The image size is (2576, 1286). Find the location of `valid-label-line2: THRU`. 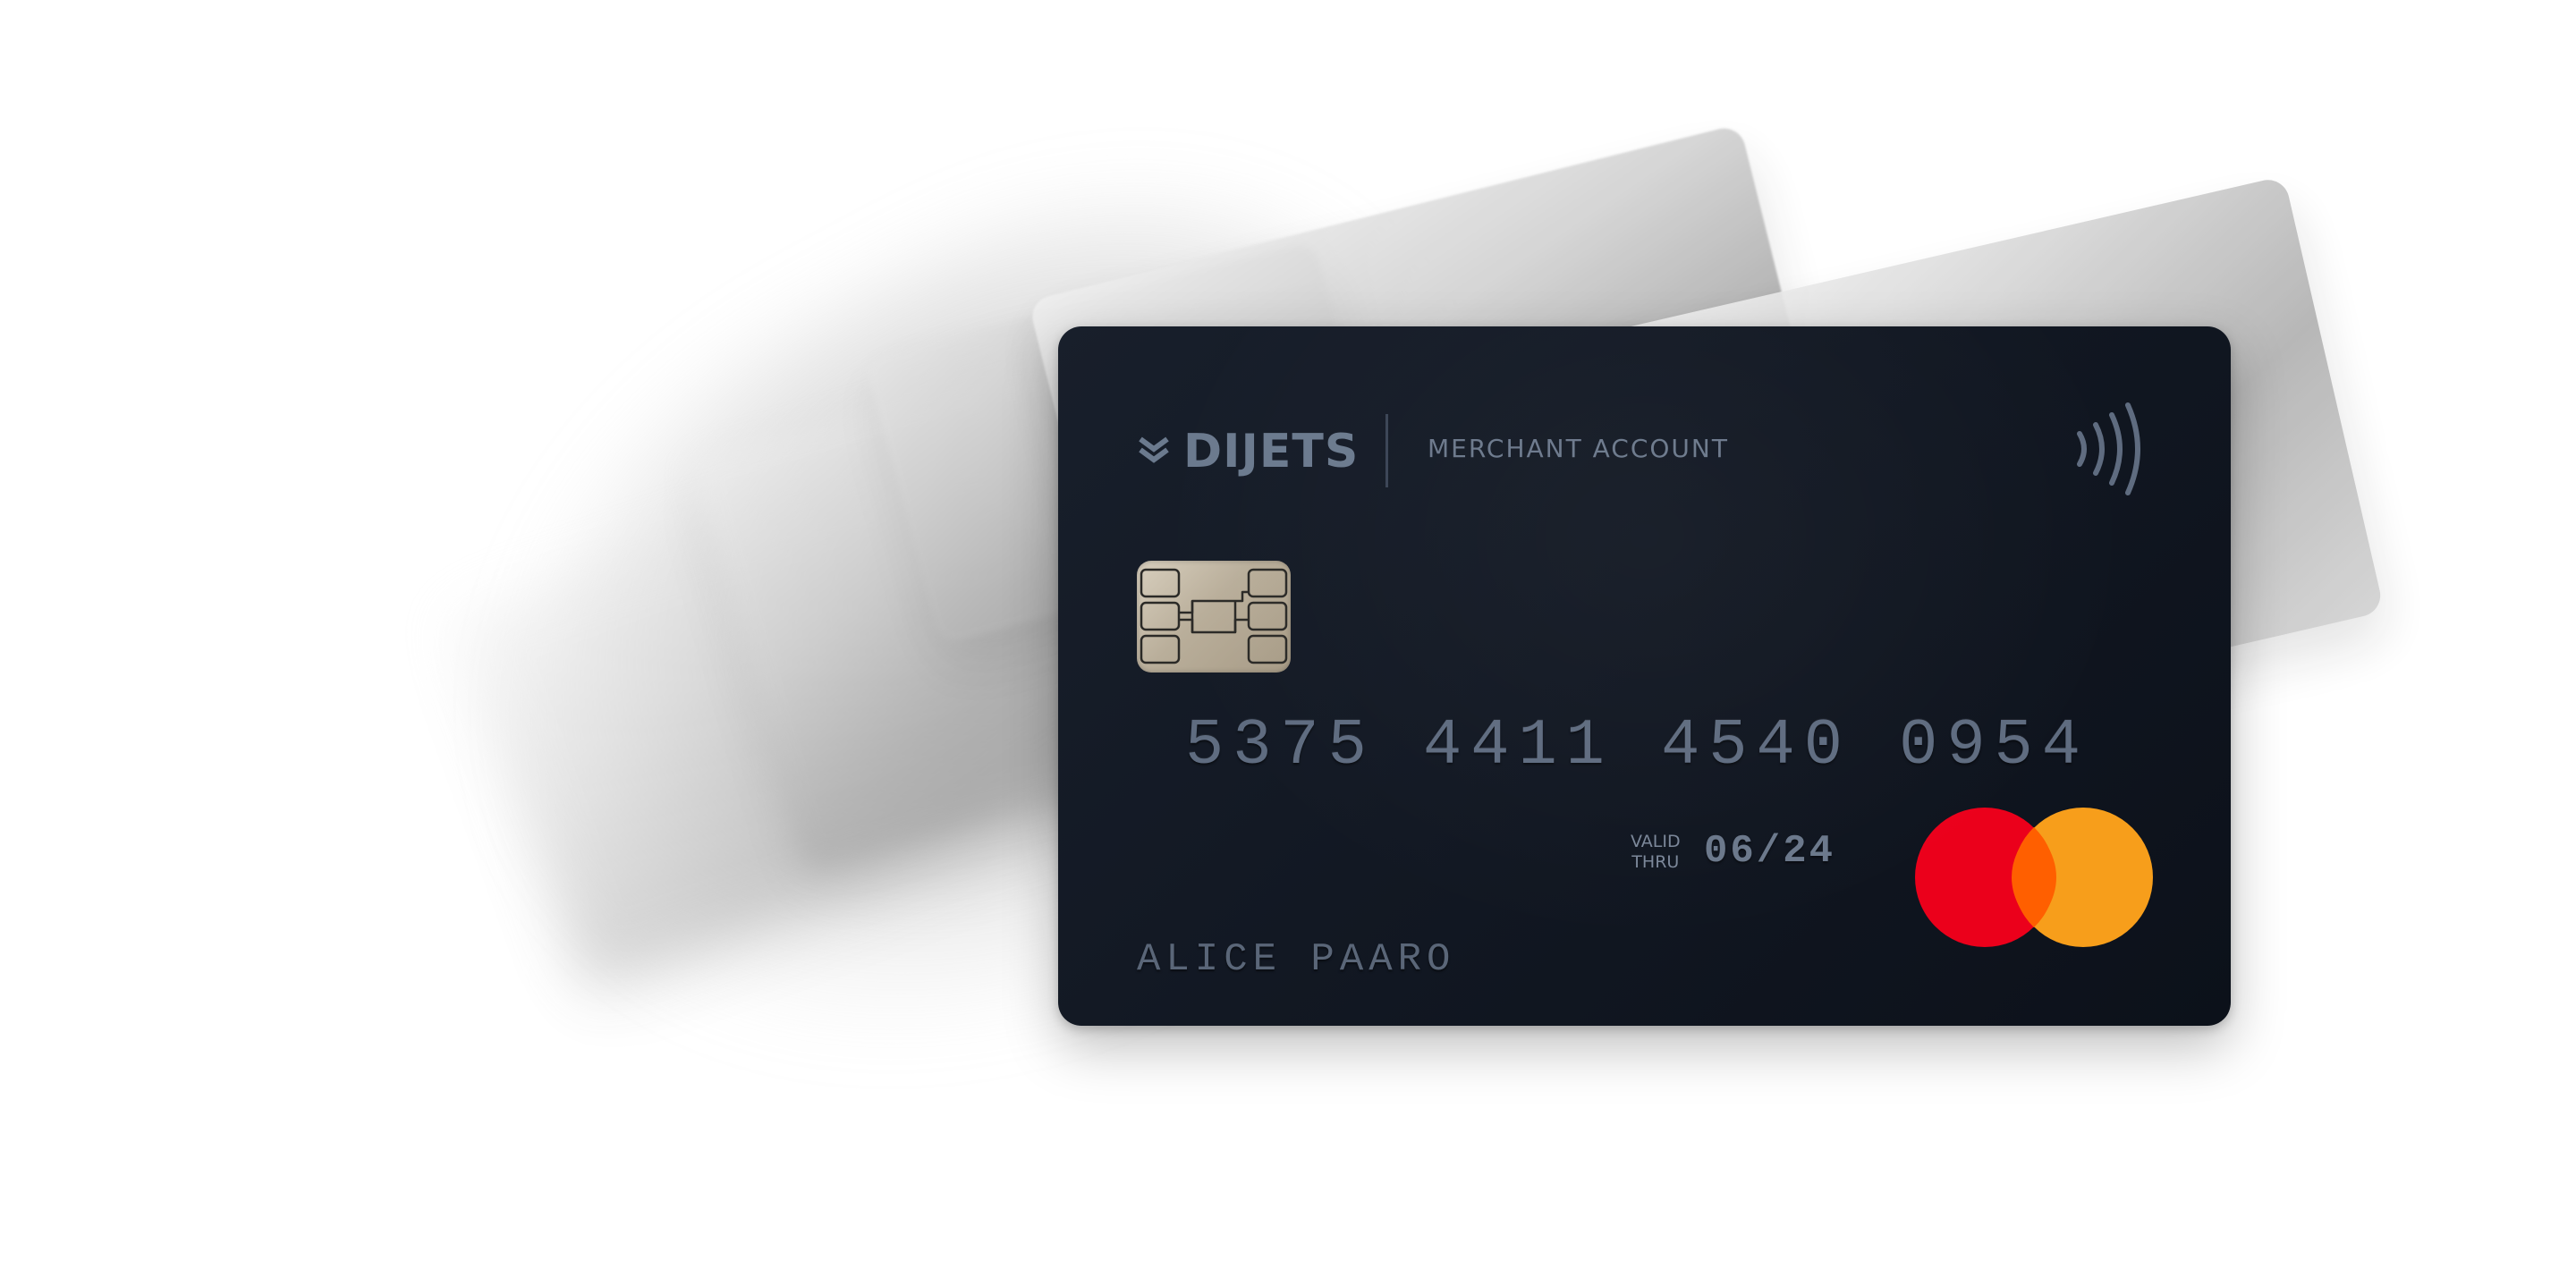

valid-label-line2: THRU is located at coordinates (1655, 862).